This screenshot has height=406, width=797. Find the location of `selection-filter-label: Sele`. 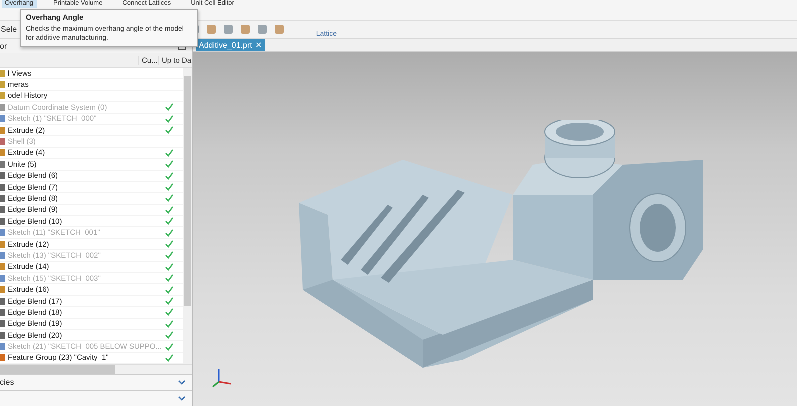

selection-filter-label: Sele is located at coordinates (9, 29).